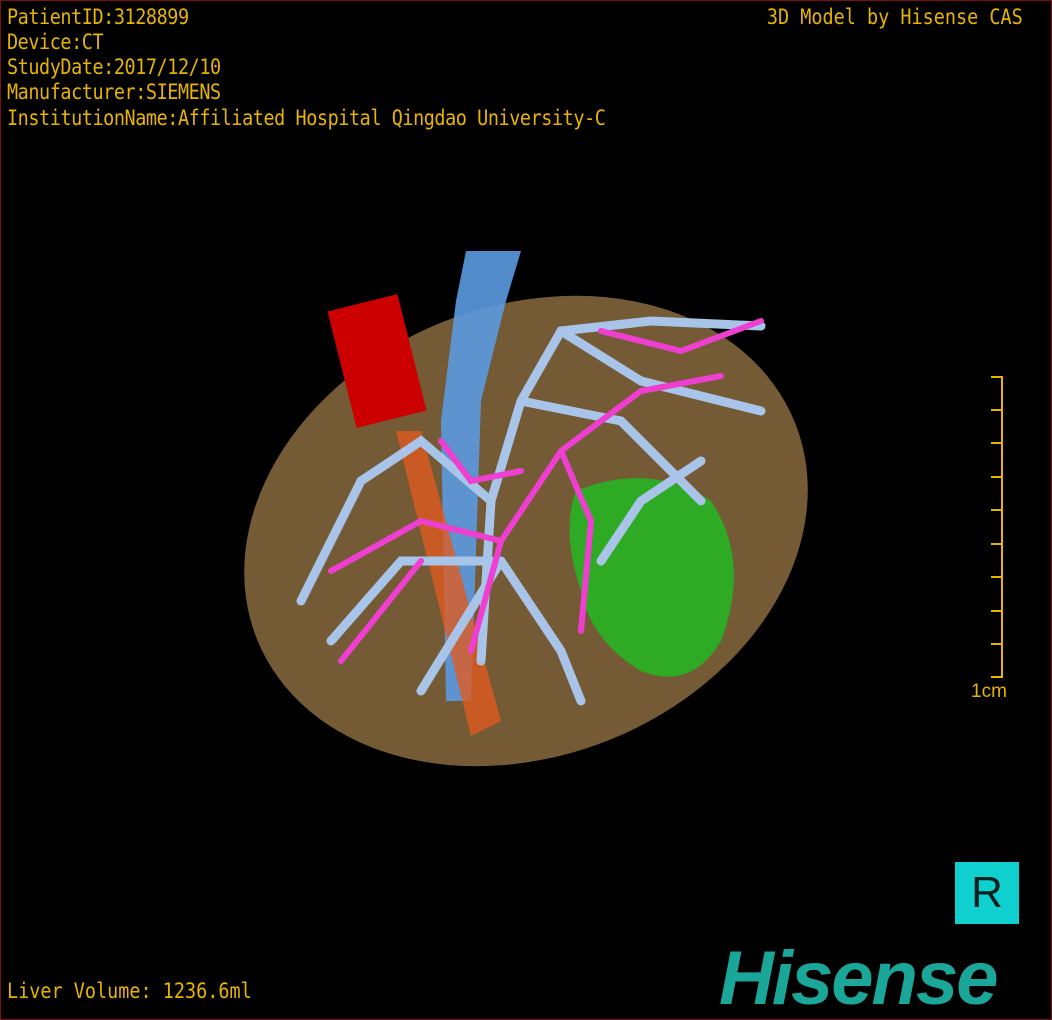  Describe the element at coordinates (98, 17) in the screenshot. I see `patient-id: PatientID:3128899` at that location.